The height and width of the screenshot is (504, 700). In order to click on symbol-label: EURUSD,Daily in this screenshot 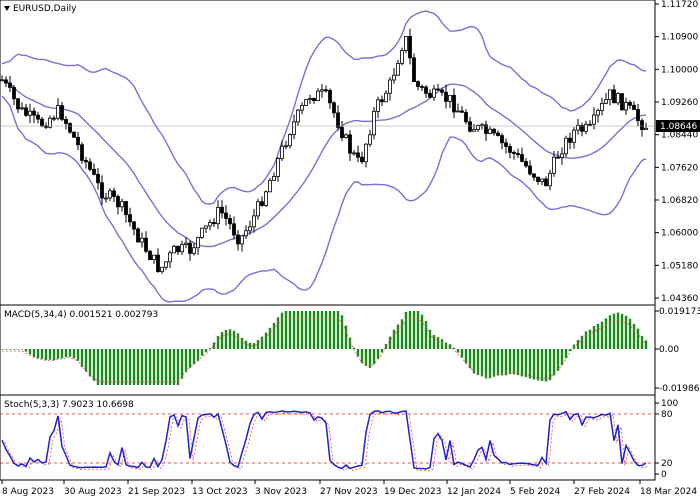, I will do `click(45, 9)`.